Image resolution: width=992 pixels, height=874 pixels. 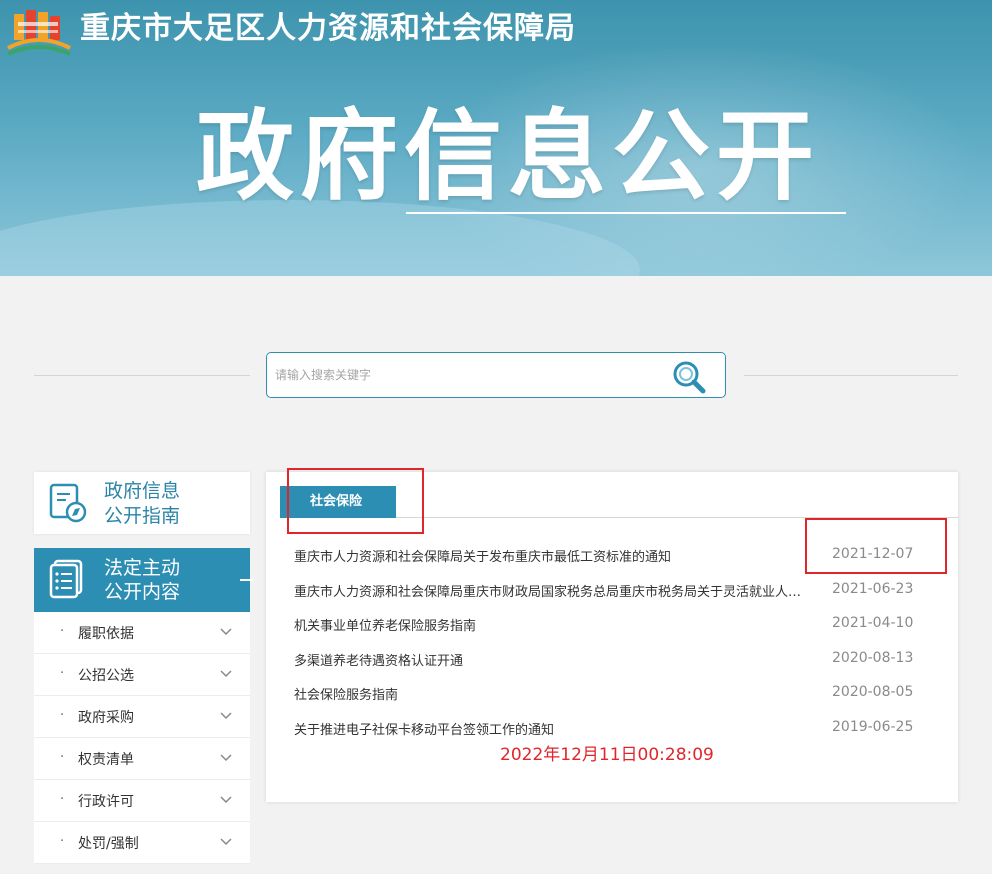 I want to click on search-divider-left, so click(x=142, y=375).